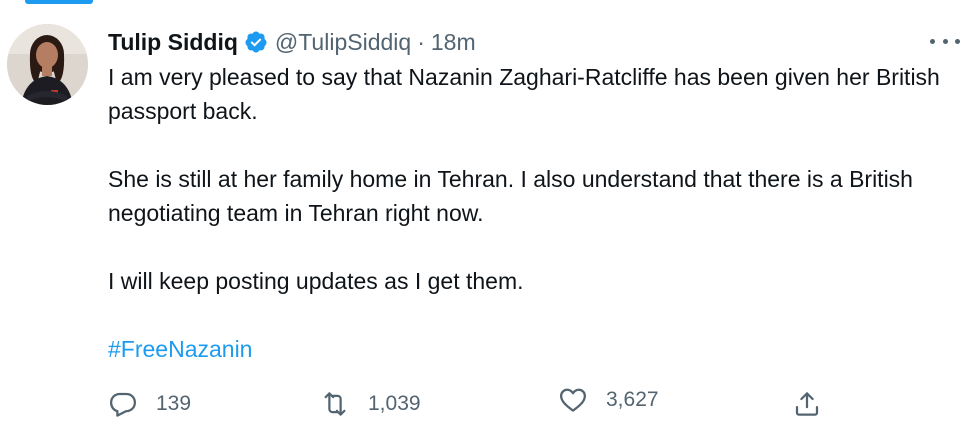  Describe the element at coordinates (573, 400) in the screenshot. I see `like-icon` at that location.